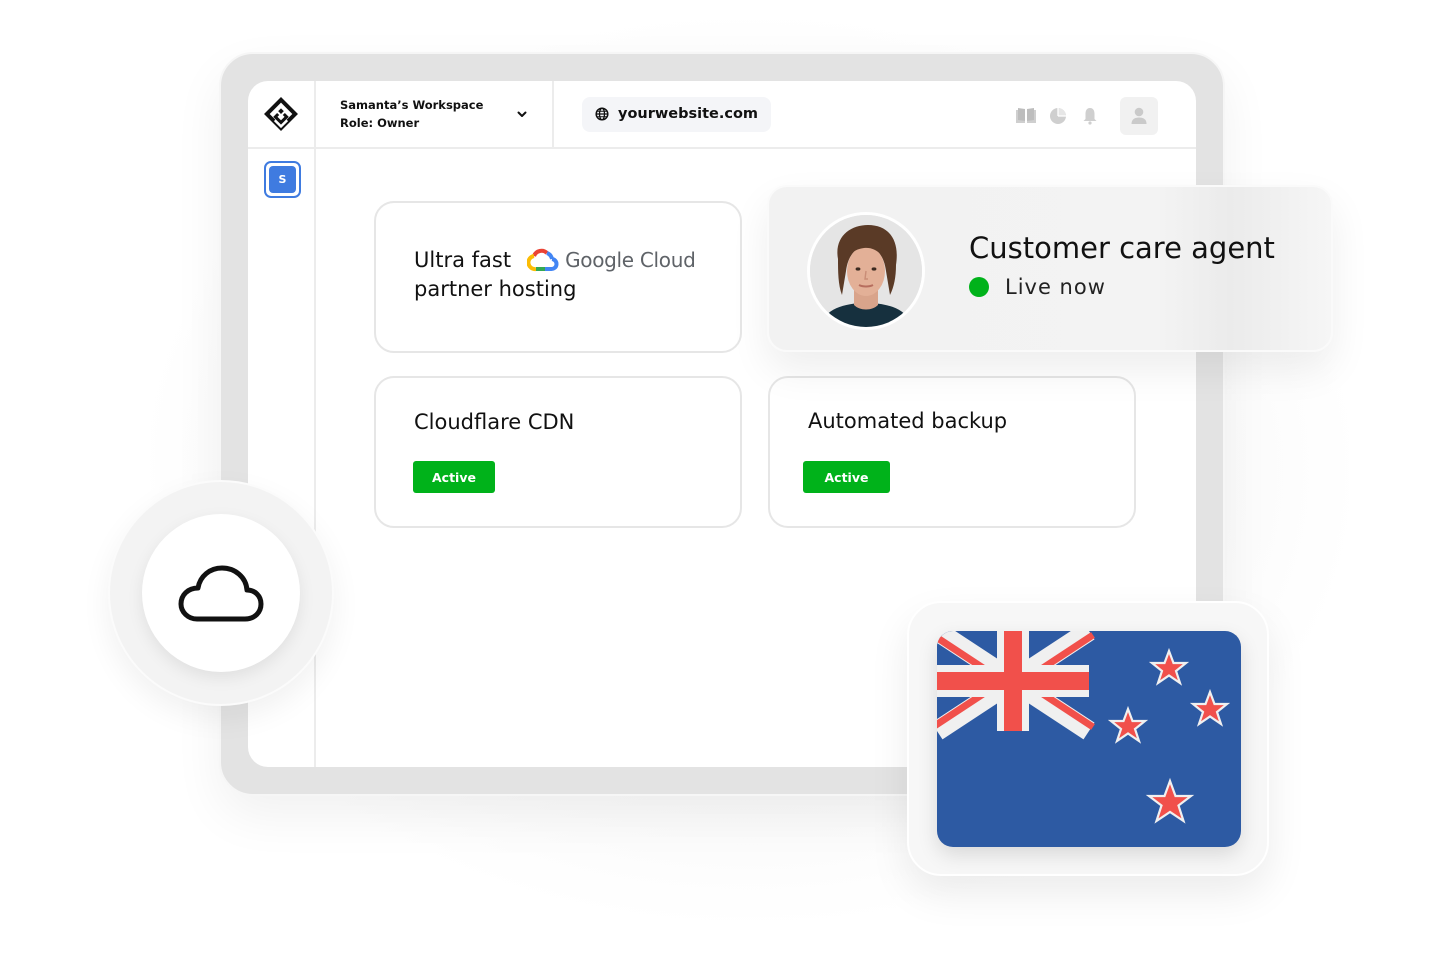  What do you see at coordinates (688, 114) in the screenshot?
I see `website-url: yourwebsite.com` at bounding box center [688, 114].